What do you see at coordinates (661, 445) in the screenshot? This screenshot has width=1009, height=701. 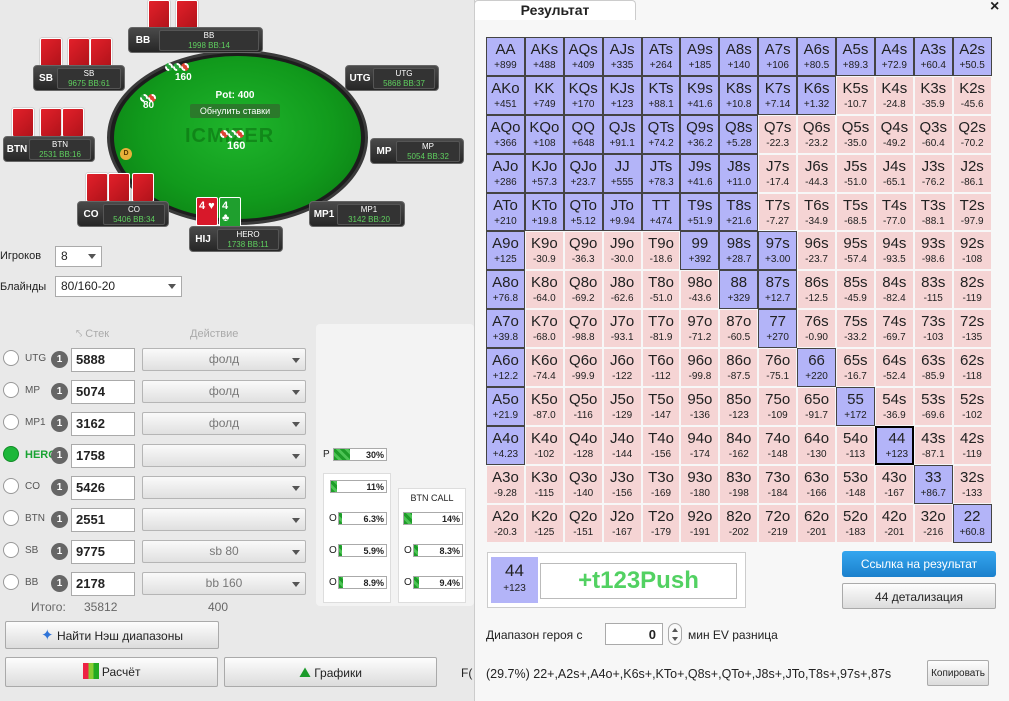 I see `hand-cell: T4o -156` at bounding box center [661, 445].